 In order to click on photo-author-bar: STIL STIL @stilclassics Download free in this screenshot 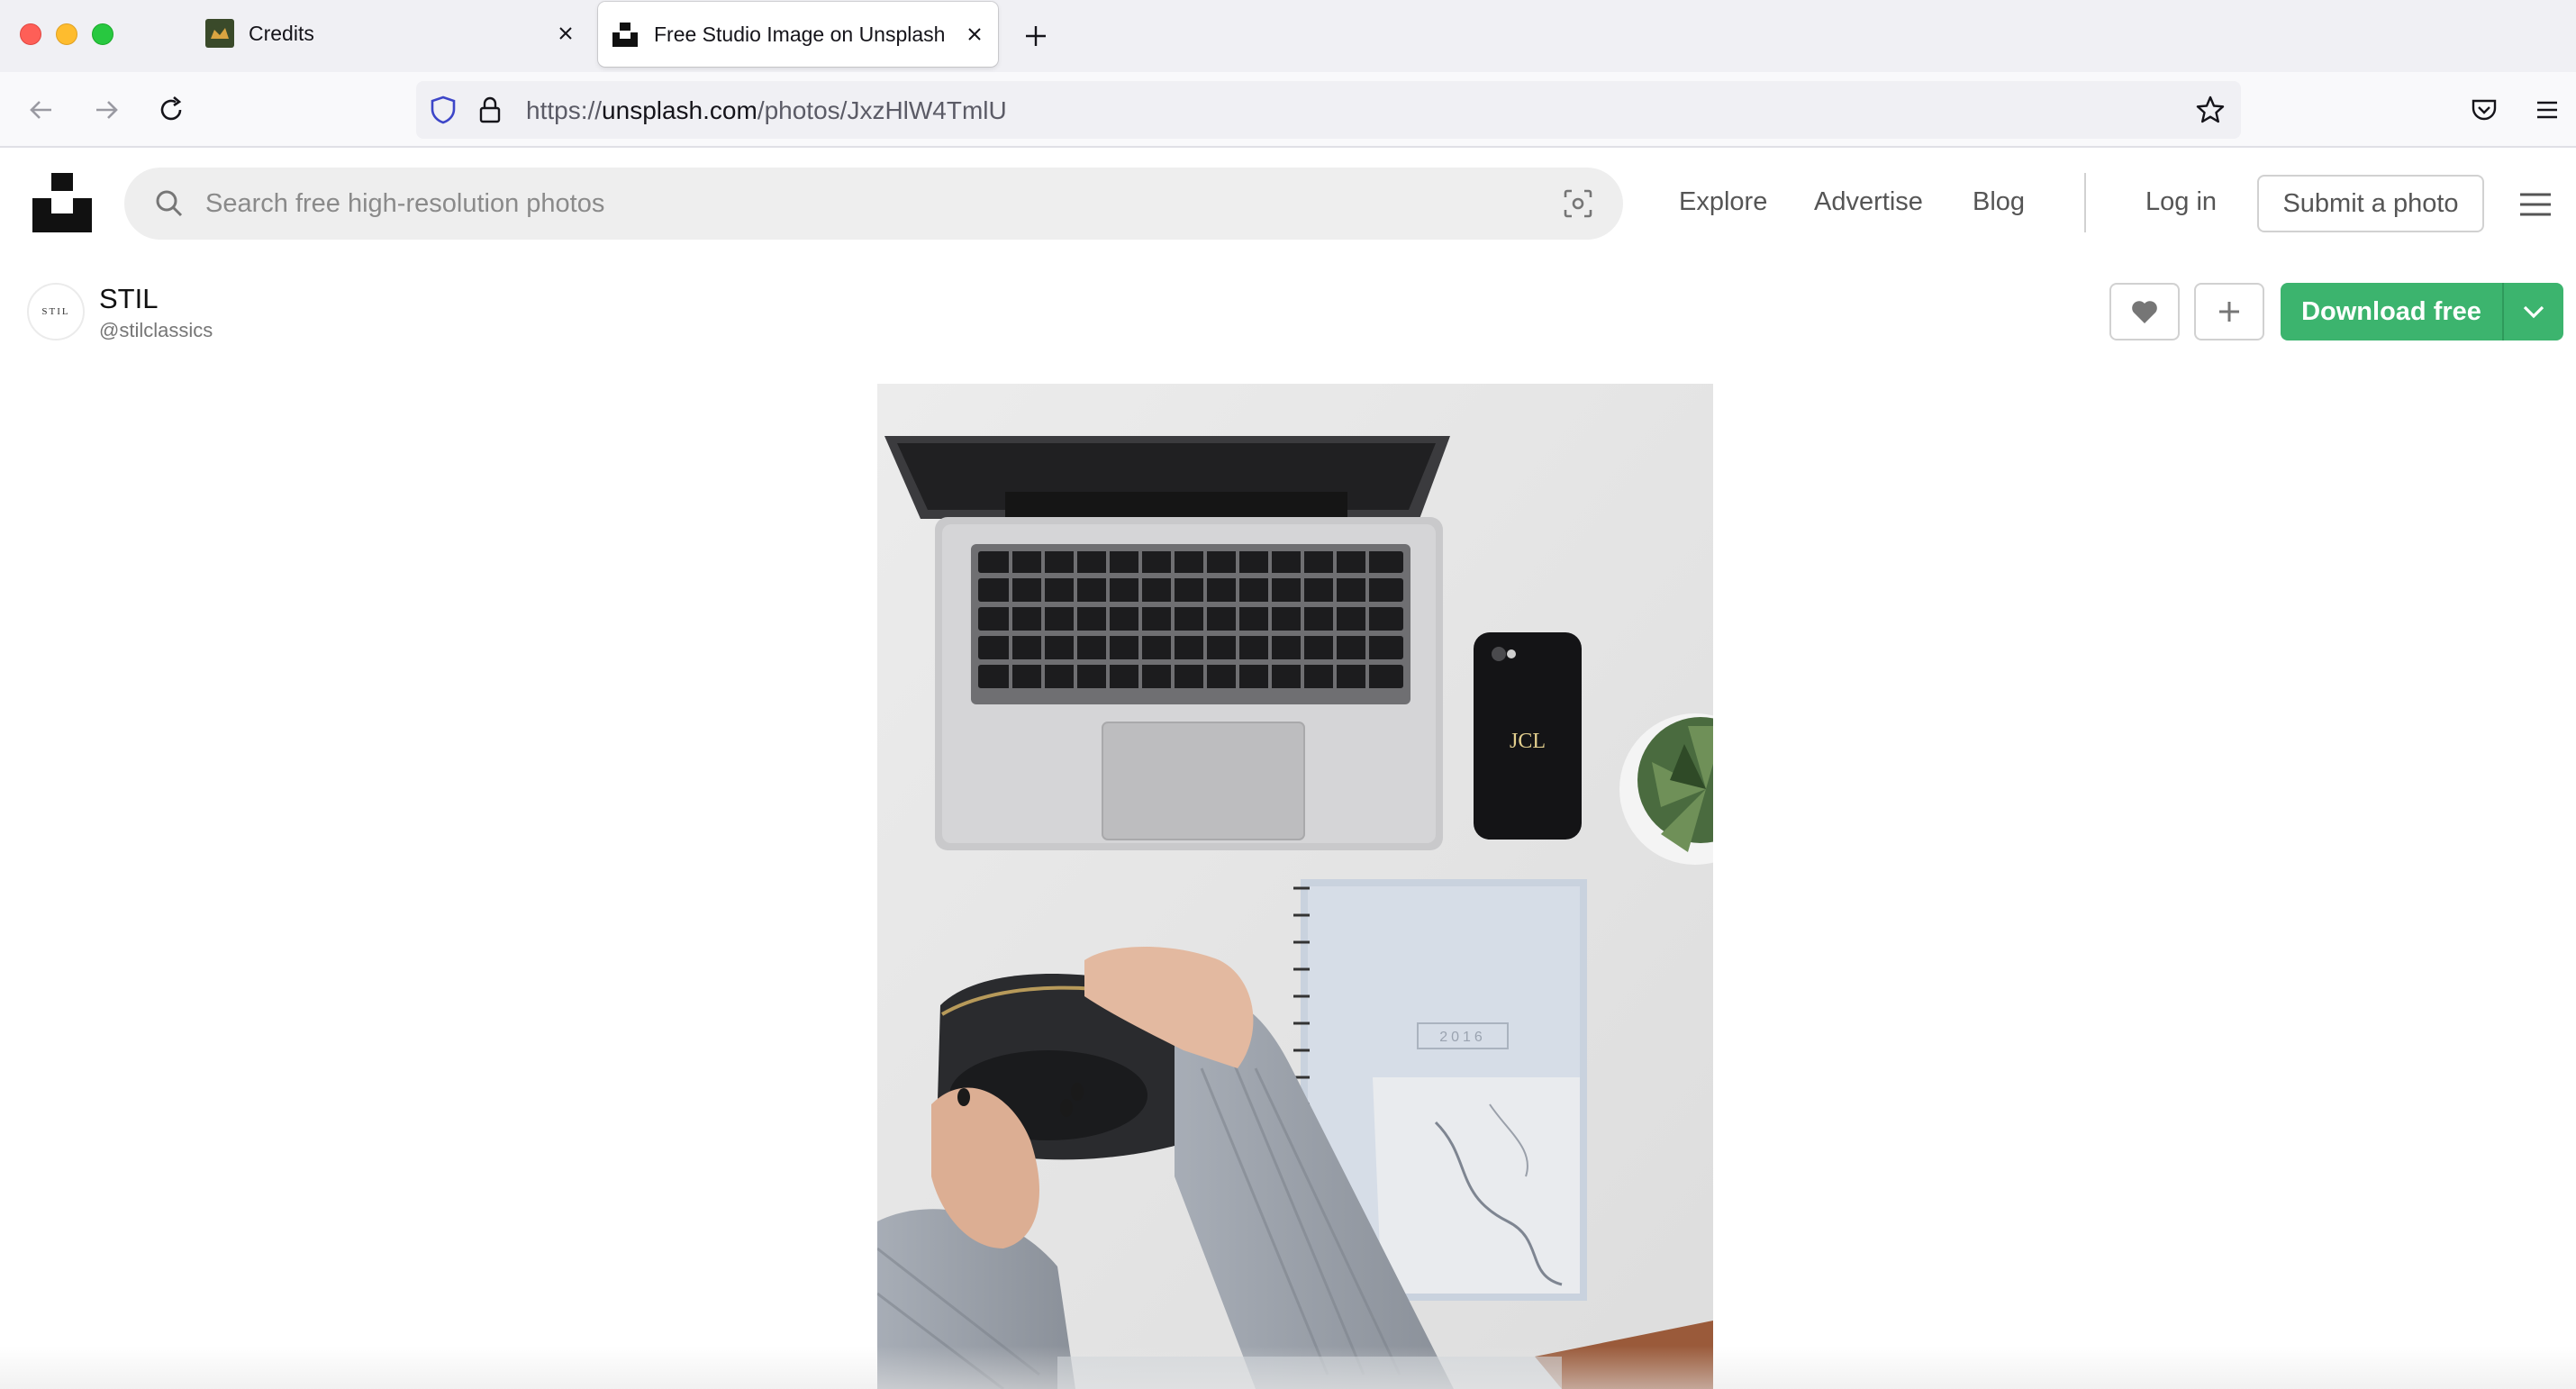, I will do `click(1288, 317)`.